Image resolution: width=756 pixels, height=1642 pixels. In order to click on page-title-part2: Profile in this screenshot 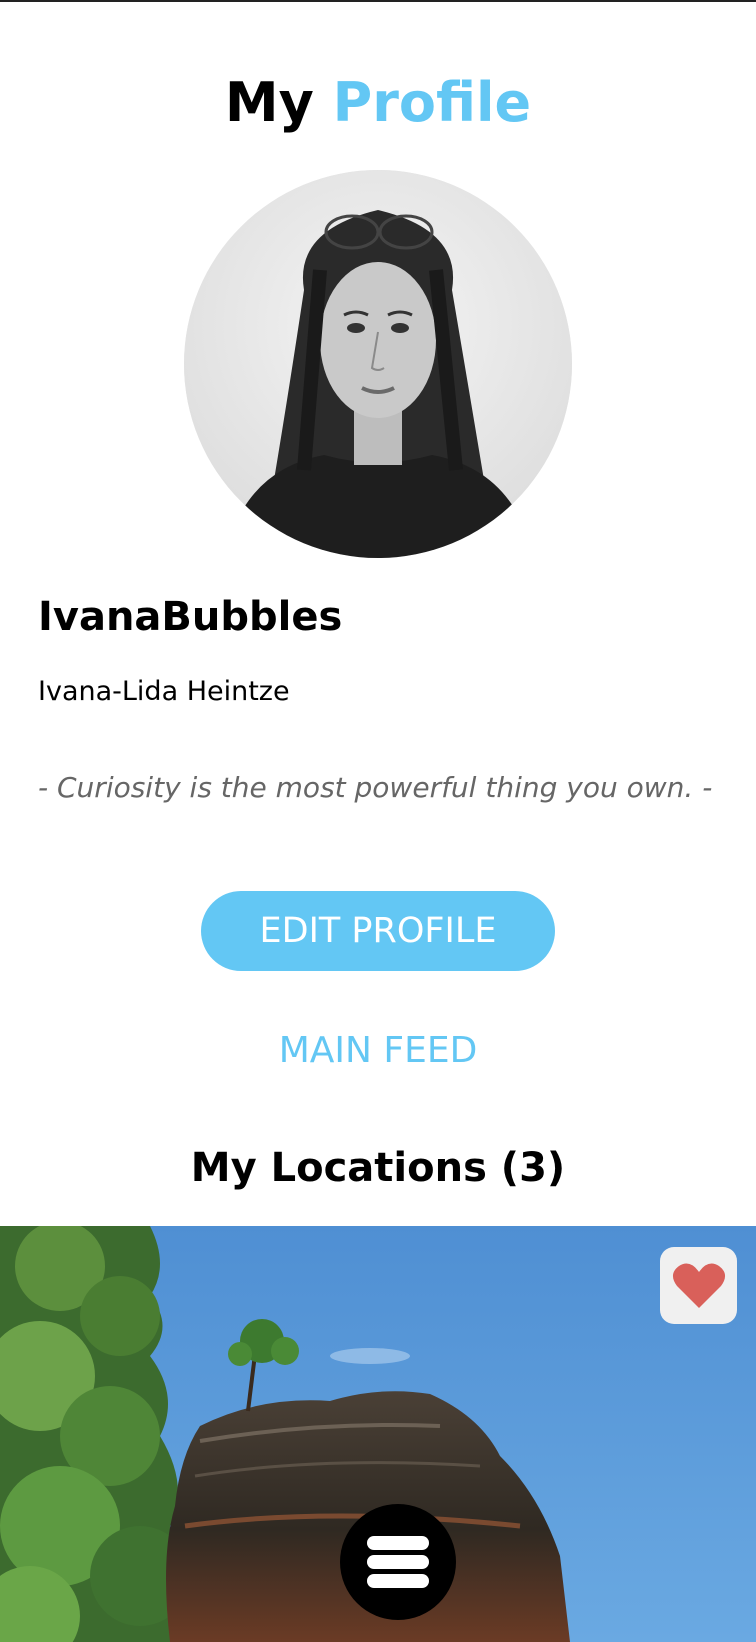, I will do `click(432, 102)`.